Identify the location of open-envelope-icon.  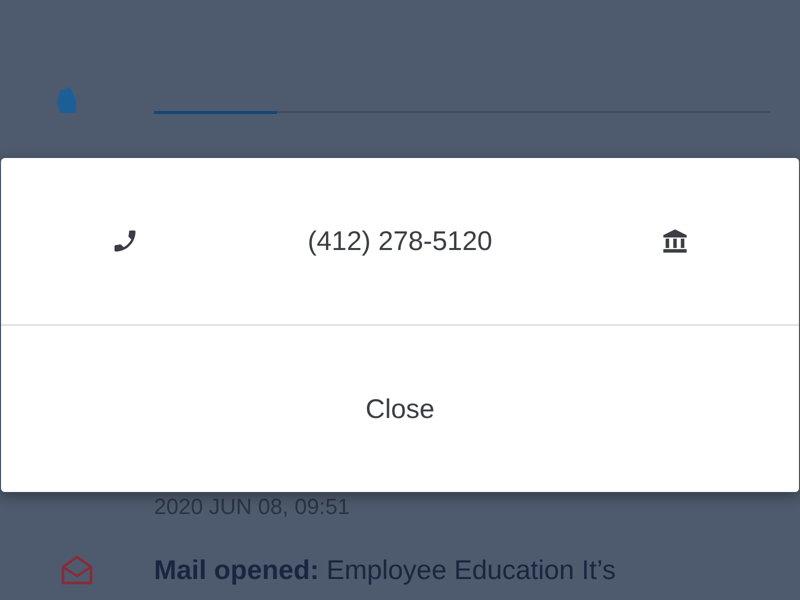
(77, 570).